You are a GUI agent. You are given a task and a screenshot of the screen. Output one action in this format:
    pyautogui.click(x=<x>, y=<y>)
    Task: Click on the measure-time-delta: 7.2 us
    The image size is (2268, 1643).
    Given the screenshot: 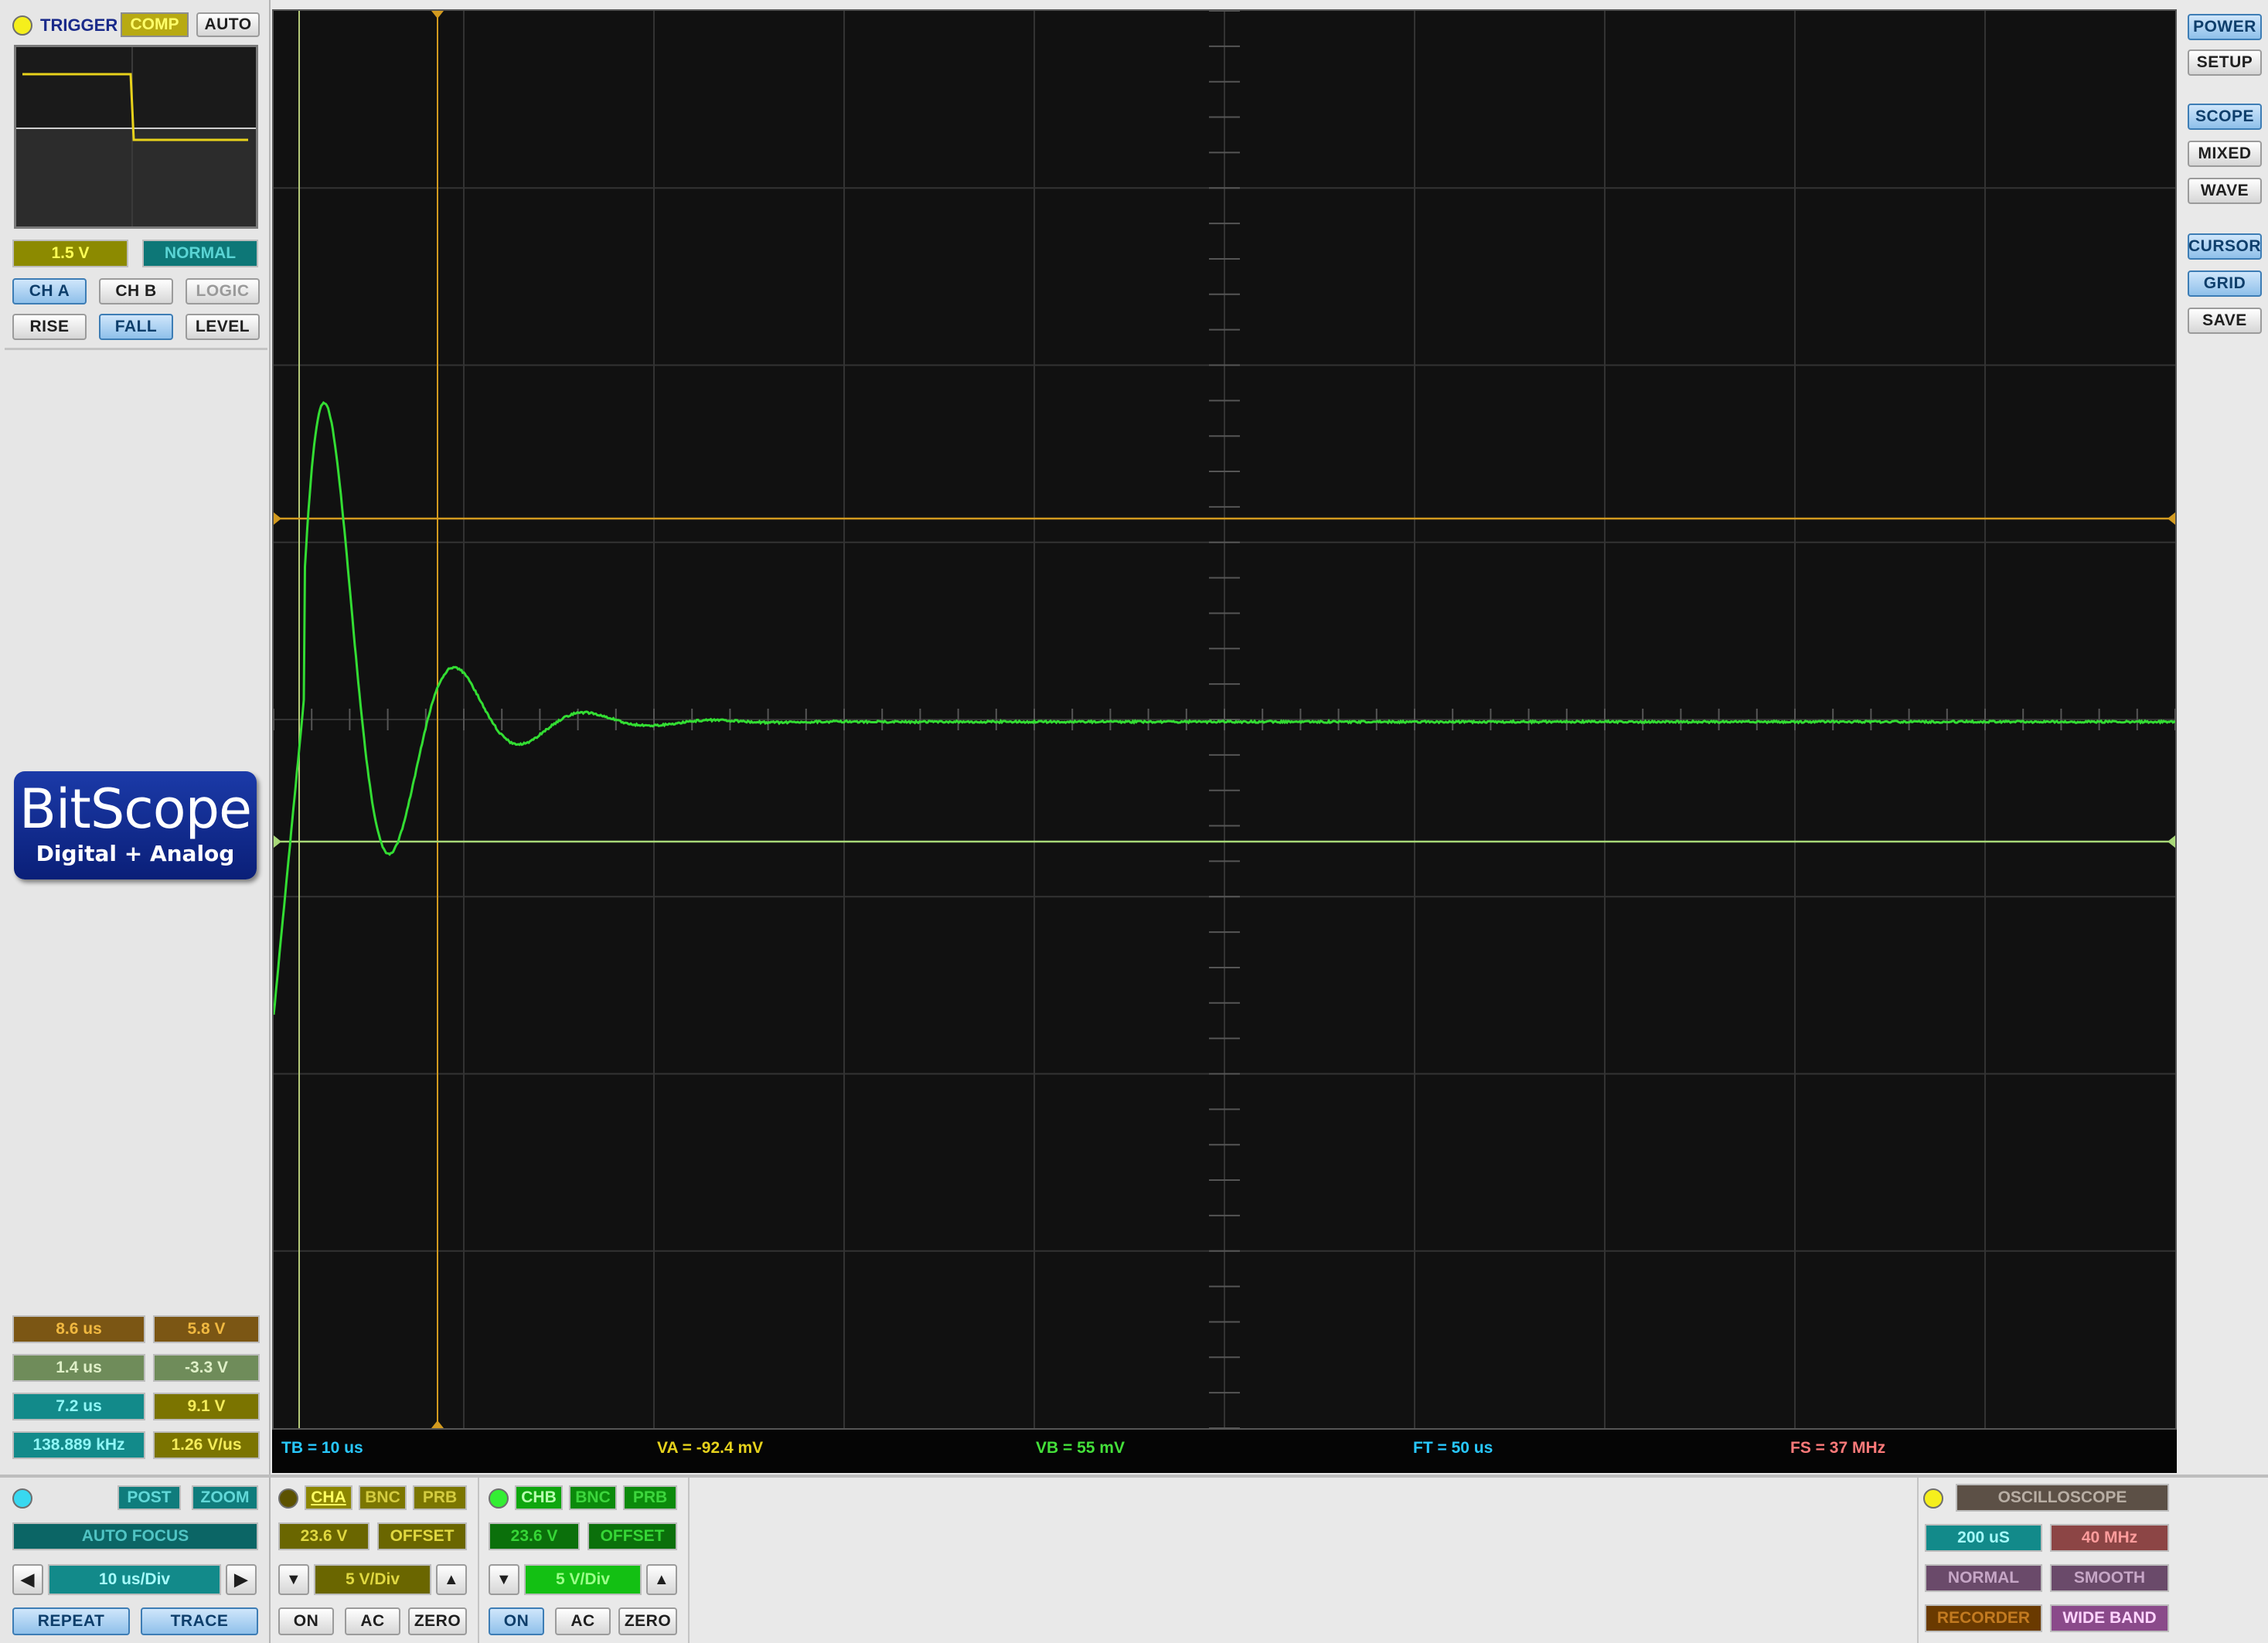 What is the action you would take?
    pyautogui.click(x=78, y=1406)
    